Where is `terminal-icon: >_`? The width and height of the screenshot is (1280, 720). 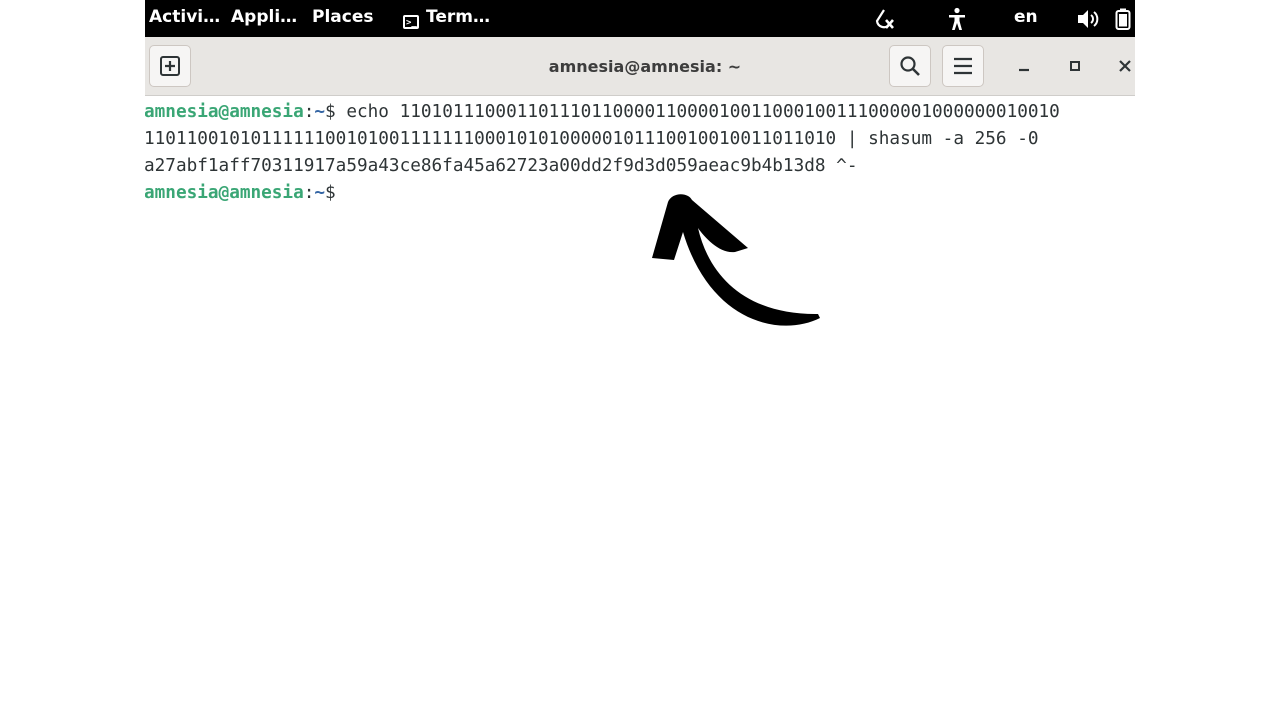 terminal-icon: >_ is located at coordinates (411, 22).